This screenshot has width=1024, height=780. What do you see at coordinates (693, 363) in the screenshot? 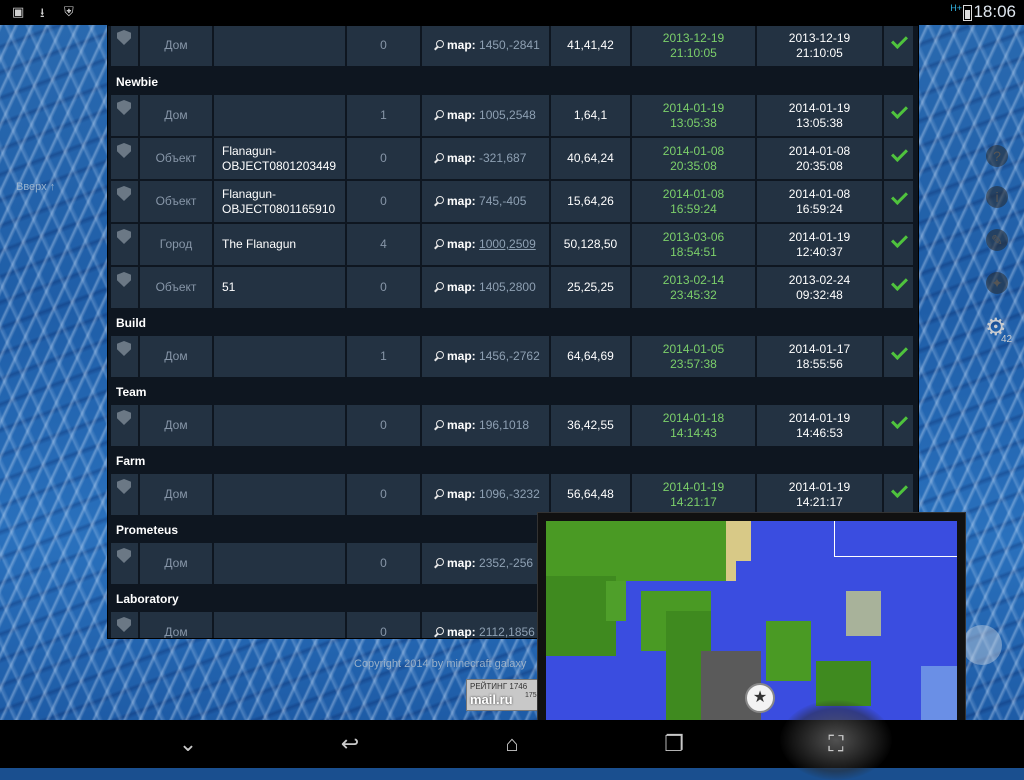
I see `created-time: 23:57:38` at bounding box center [693, 363].